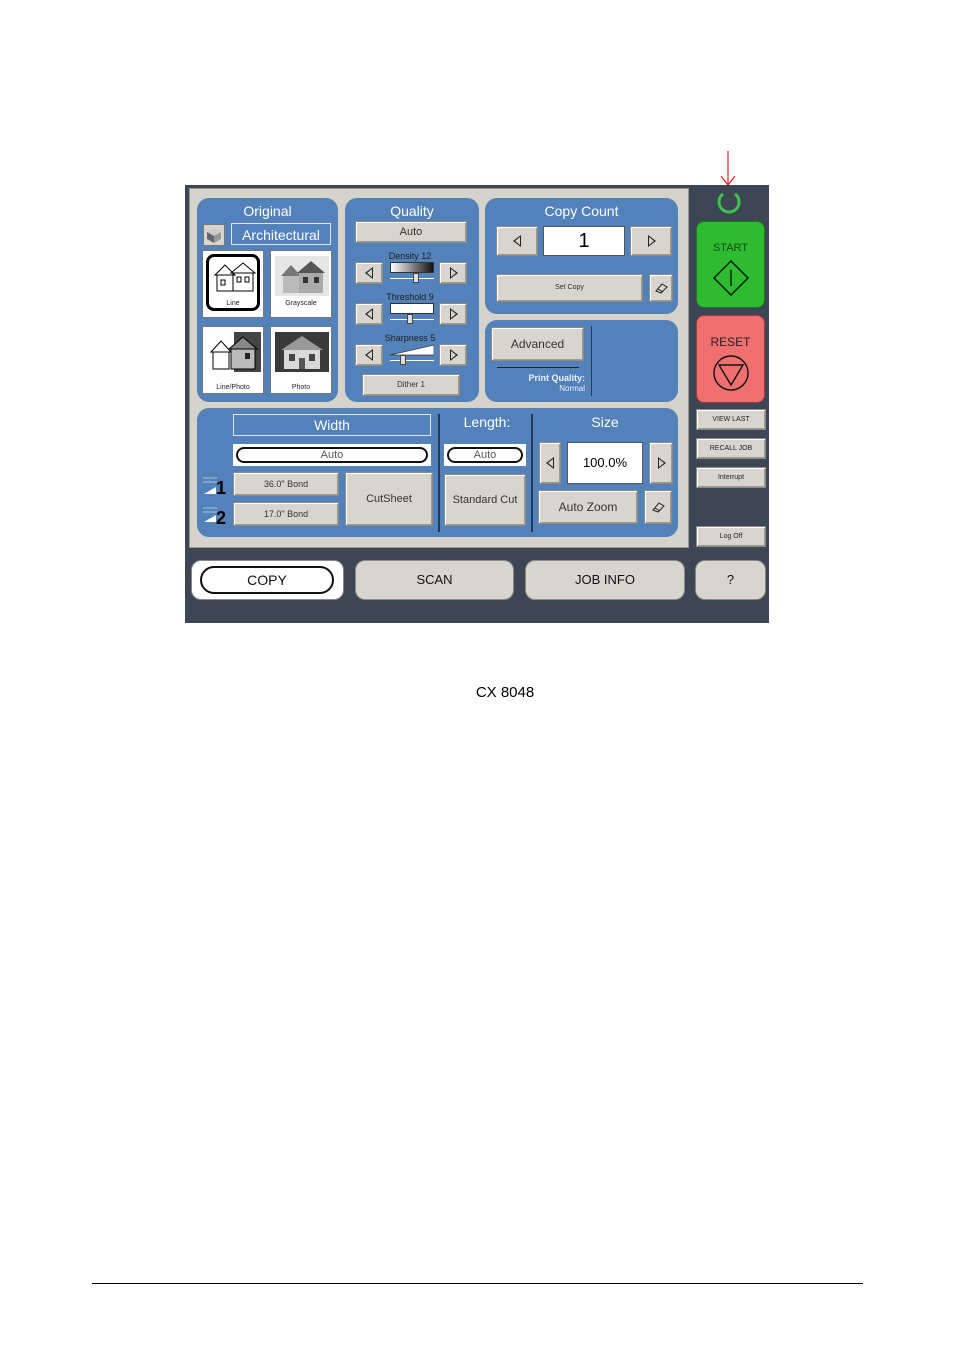 Image resolution: width=954 pixels, height=1350 pixels. Describe the element at coordinates (572, 388) in the screenshot. I see `print-quality-value: Normal` at that location.